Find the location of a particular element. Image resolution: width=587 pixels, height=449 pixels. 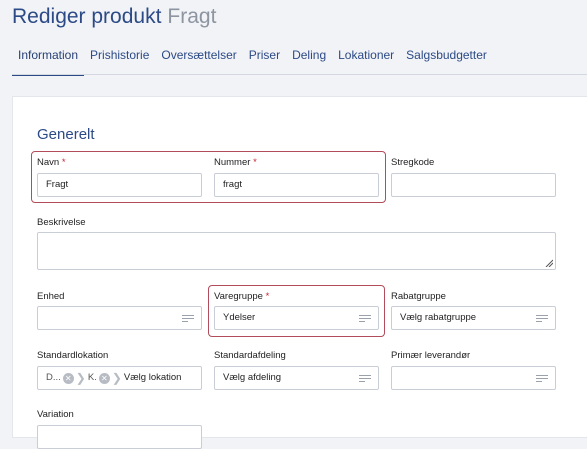

variation-label: Variation is located at coordinates (55, 414).